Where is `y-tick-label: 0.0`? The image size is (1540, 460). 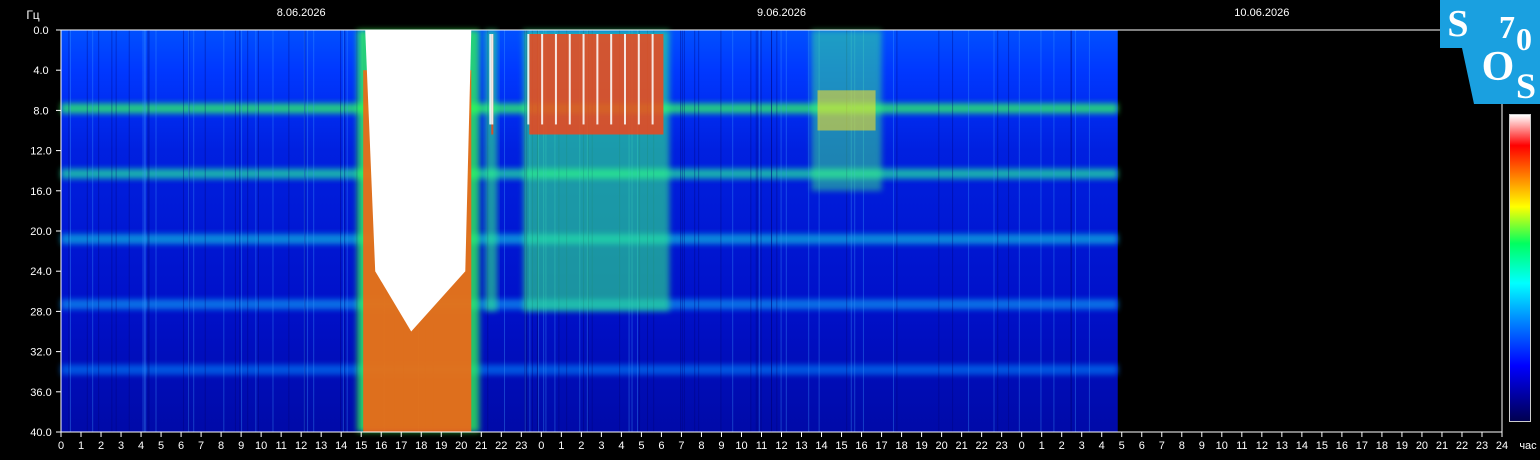 y-tick-label: 0.0 is located at coordinates (40, 31).